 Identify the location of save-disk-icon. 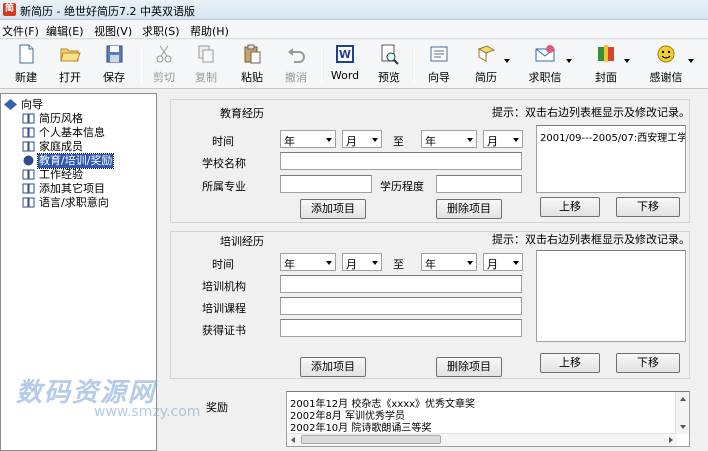
(114, 54).